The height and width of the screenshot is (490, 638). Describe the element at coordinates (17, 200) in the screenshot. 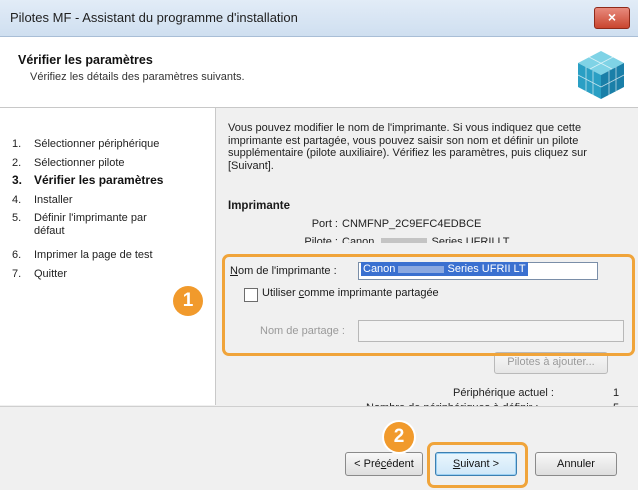

I see `step-number: 4.` at that location.